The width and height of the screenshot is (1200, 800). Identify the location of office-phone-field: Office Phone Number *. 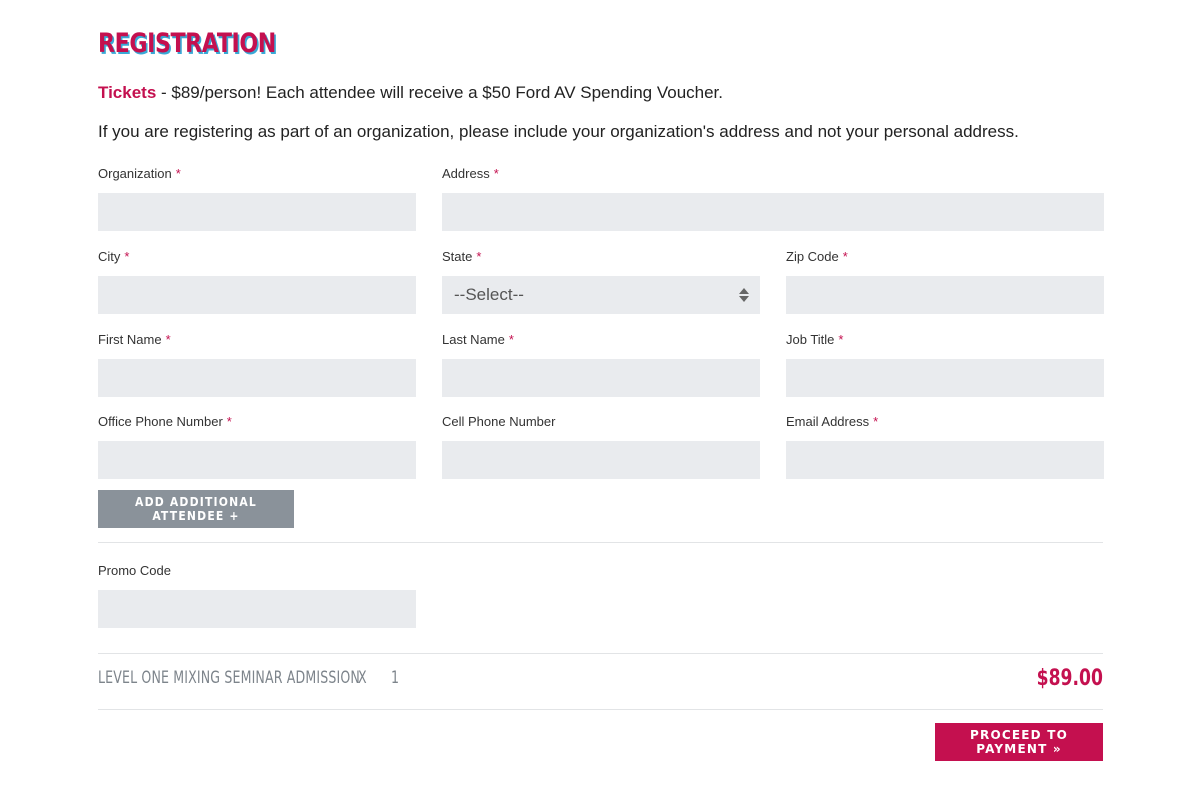
(257, 446).